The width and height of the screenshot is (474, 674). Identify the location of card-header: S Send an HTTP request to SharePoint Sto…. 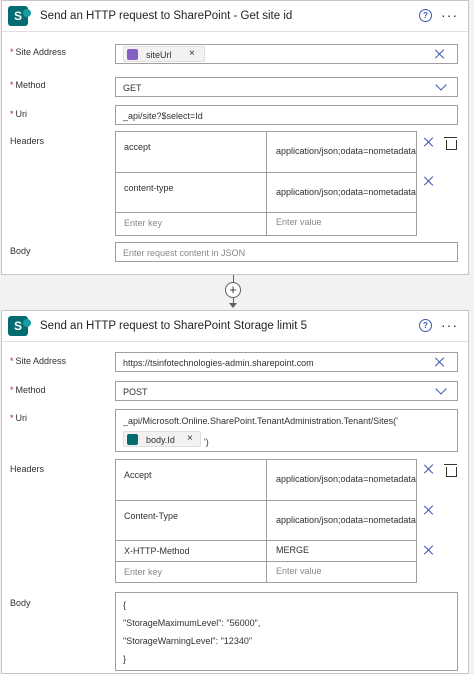
(235, 326).